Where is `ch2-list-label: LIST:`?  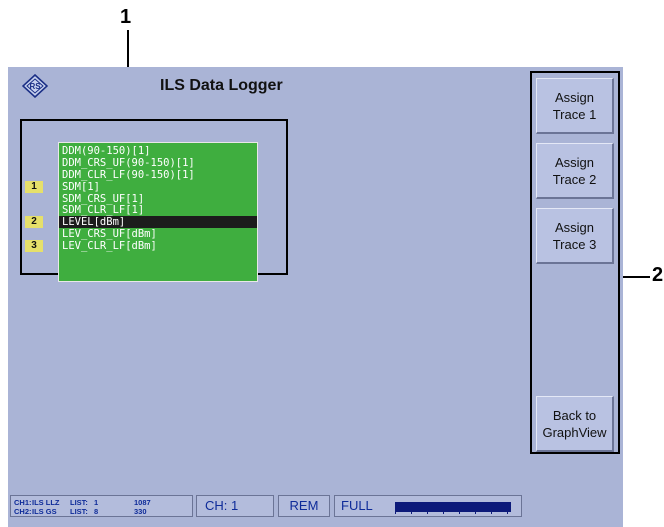 ch2-list-label: LIST: is located at coordinates (79, 511).